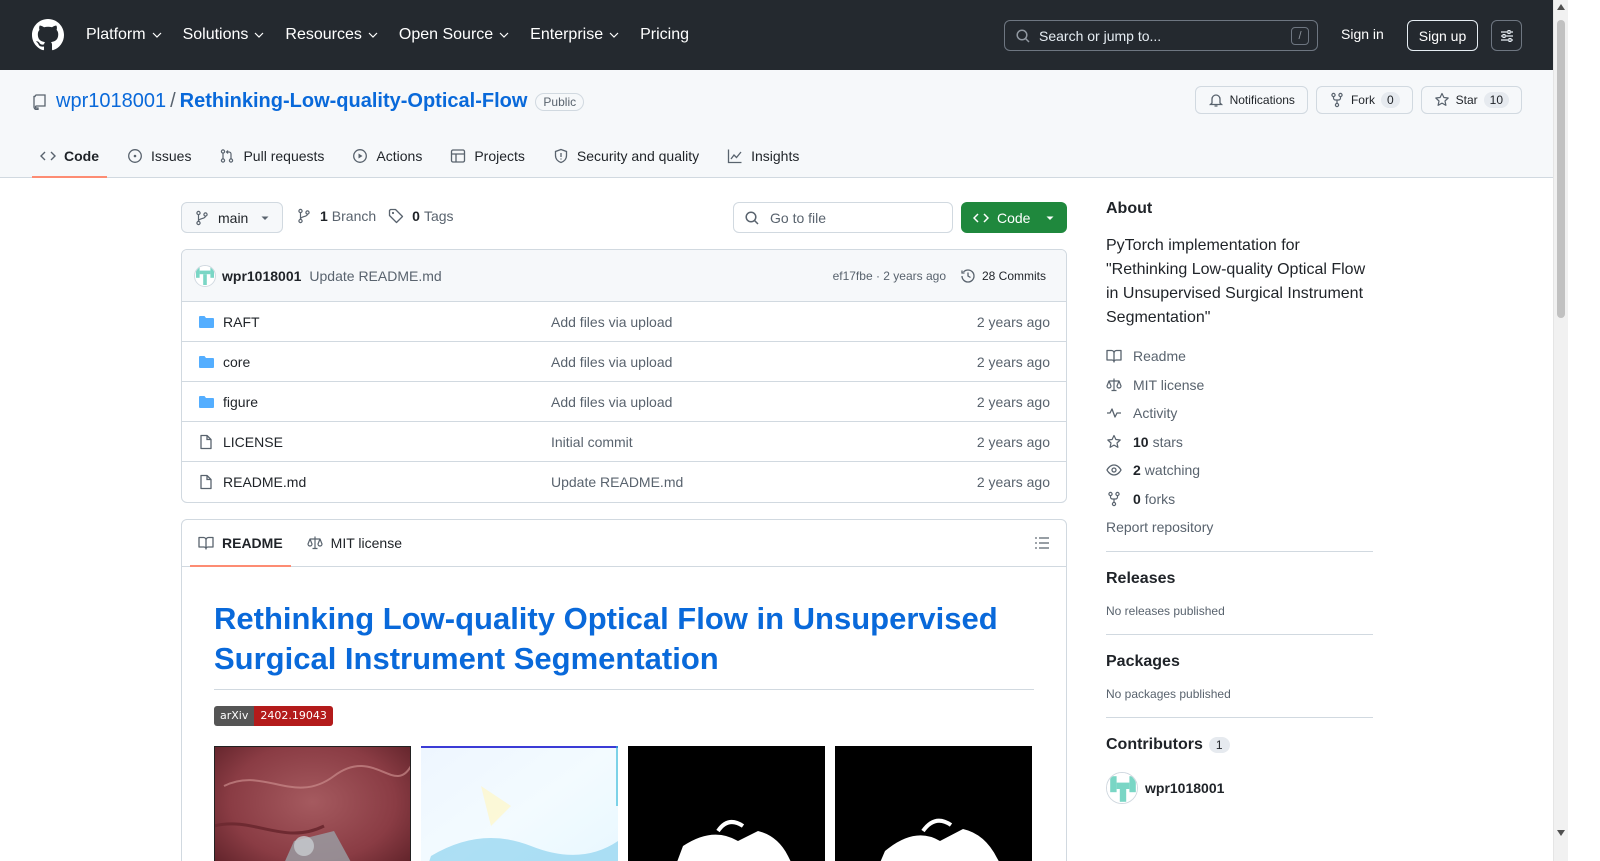 This screenshot has width=1600, height=861. Describe the element at coordinates (69, 157) in the screenshot. I see `tab-code: Code` at that location.